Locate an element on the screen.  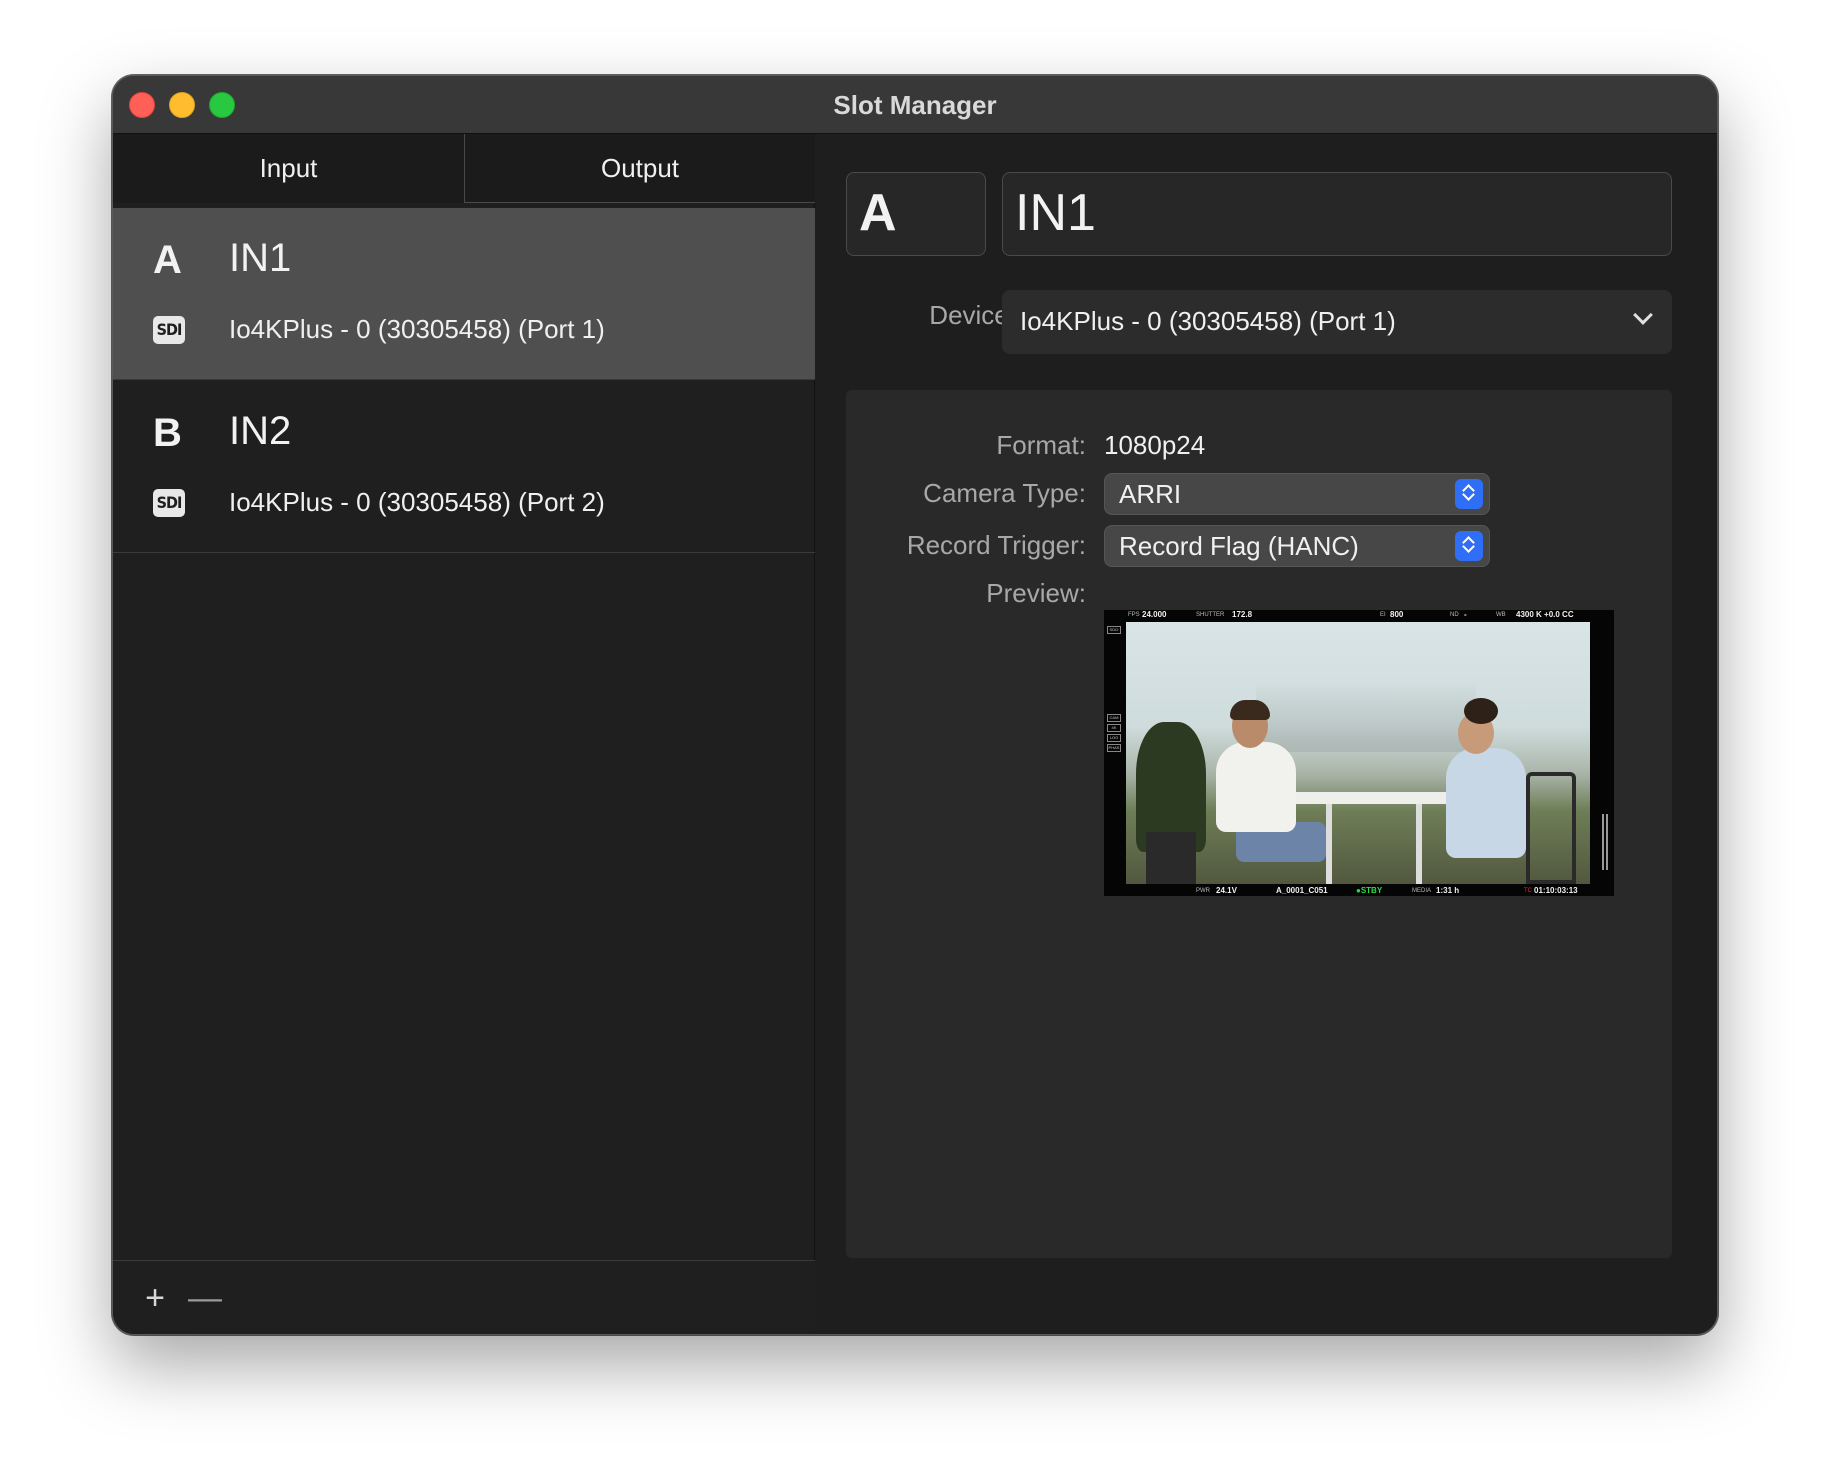
hud-fps-label: FPS is located at coordinates (1134, 615).